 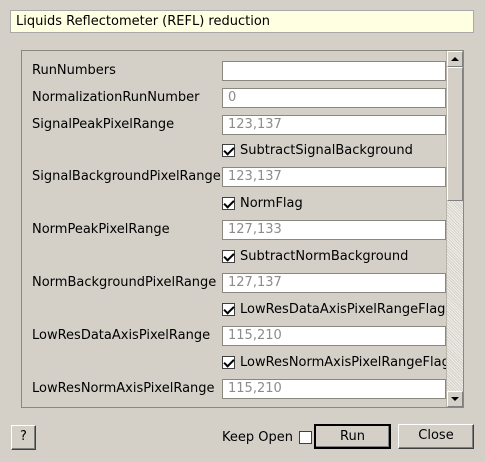 What do you see at coordinates (455, 134) in the screenshot?
I see `scrollbar-thumb` at bounding box center [455, 134].